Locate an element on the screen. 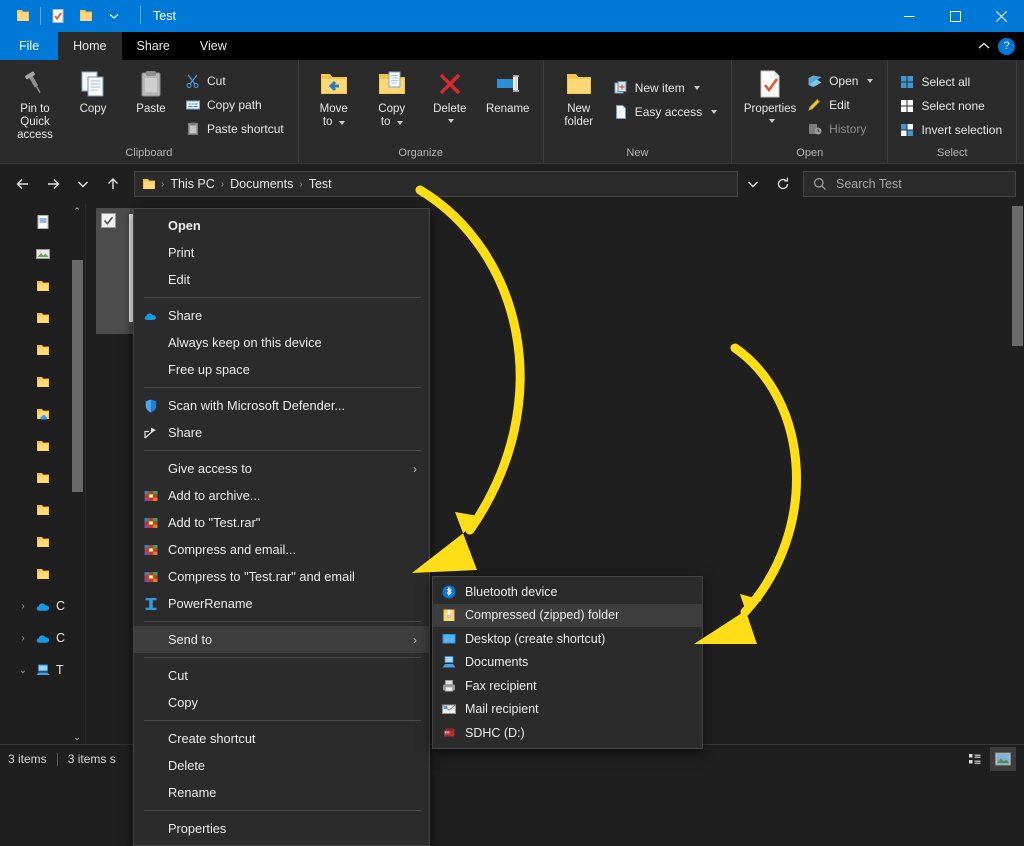  file-scrollbar-thumb is located at coordinates (1017, 276).